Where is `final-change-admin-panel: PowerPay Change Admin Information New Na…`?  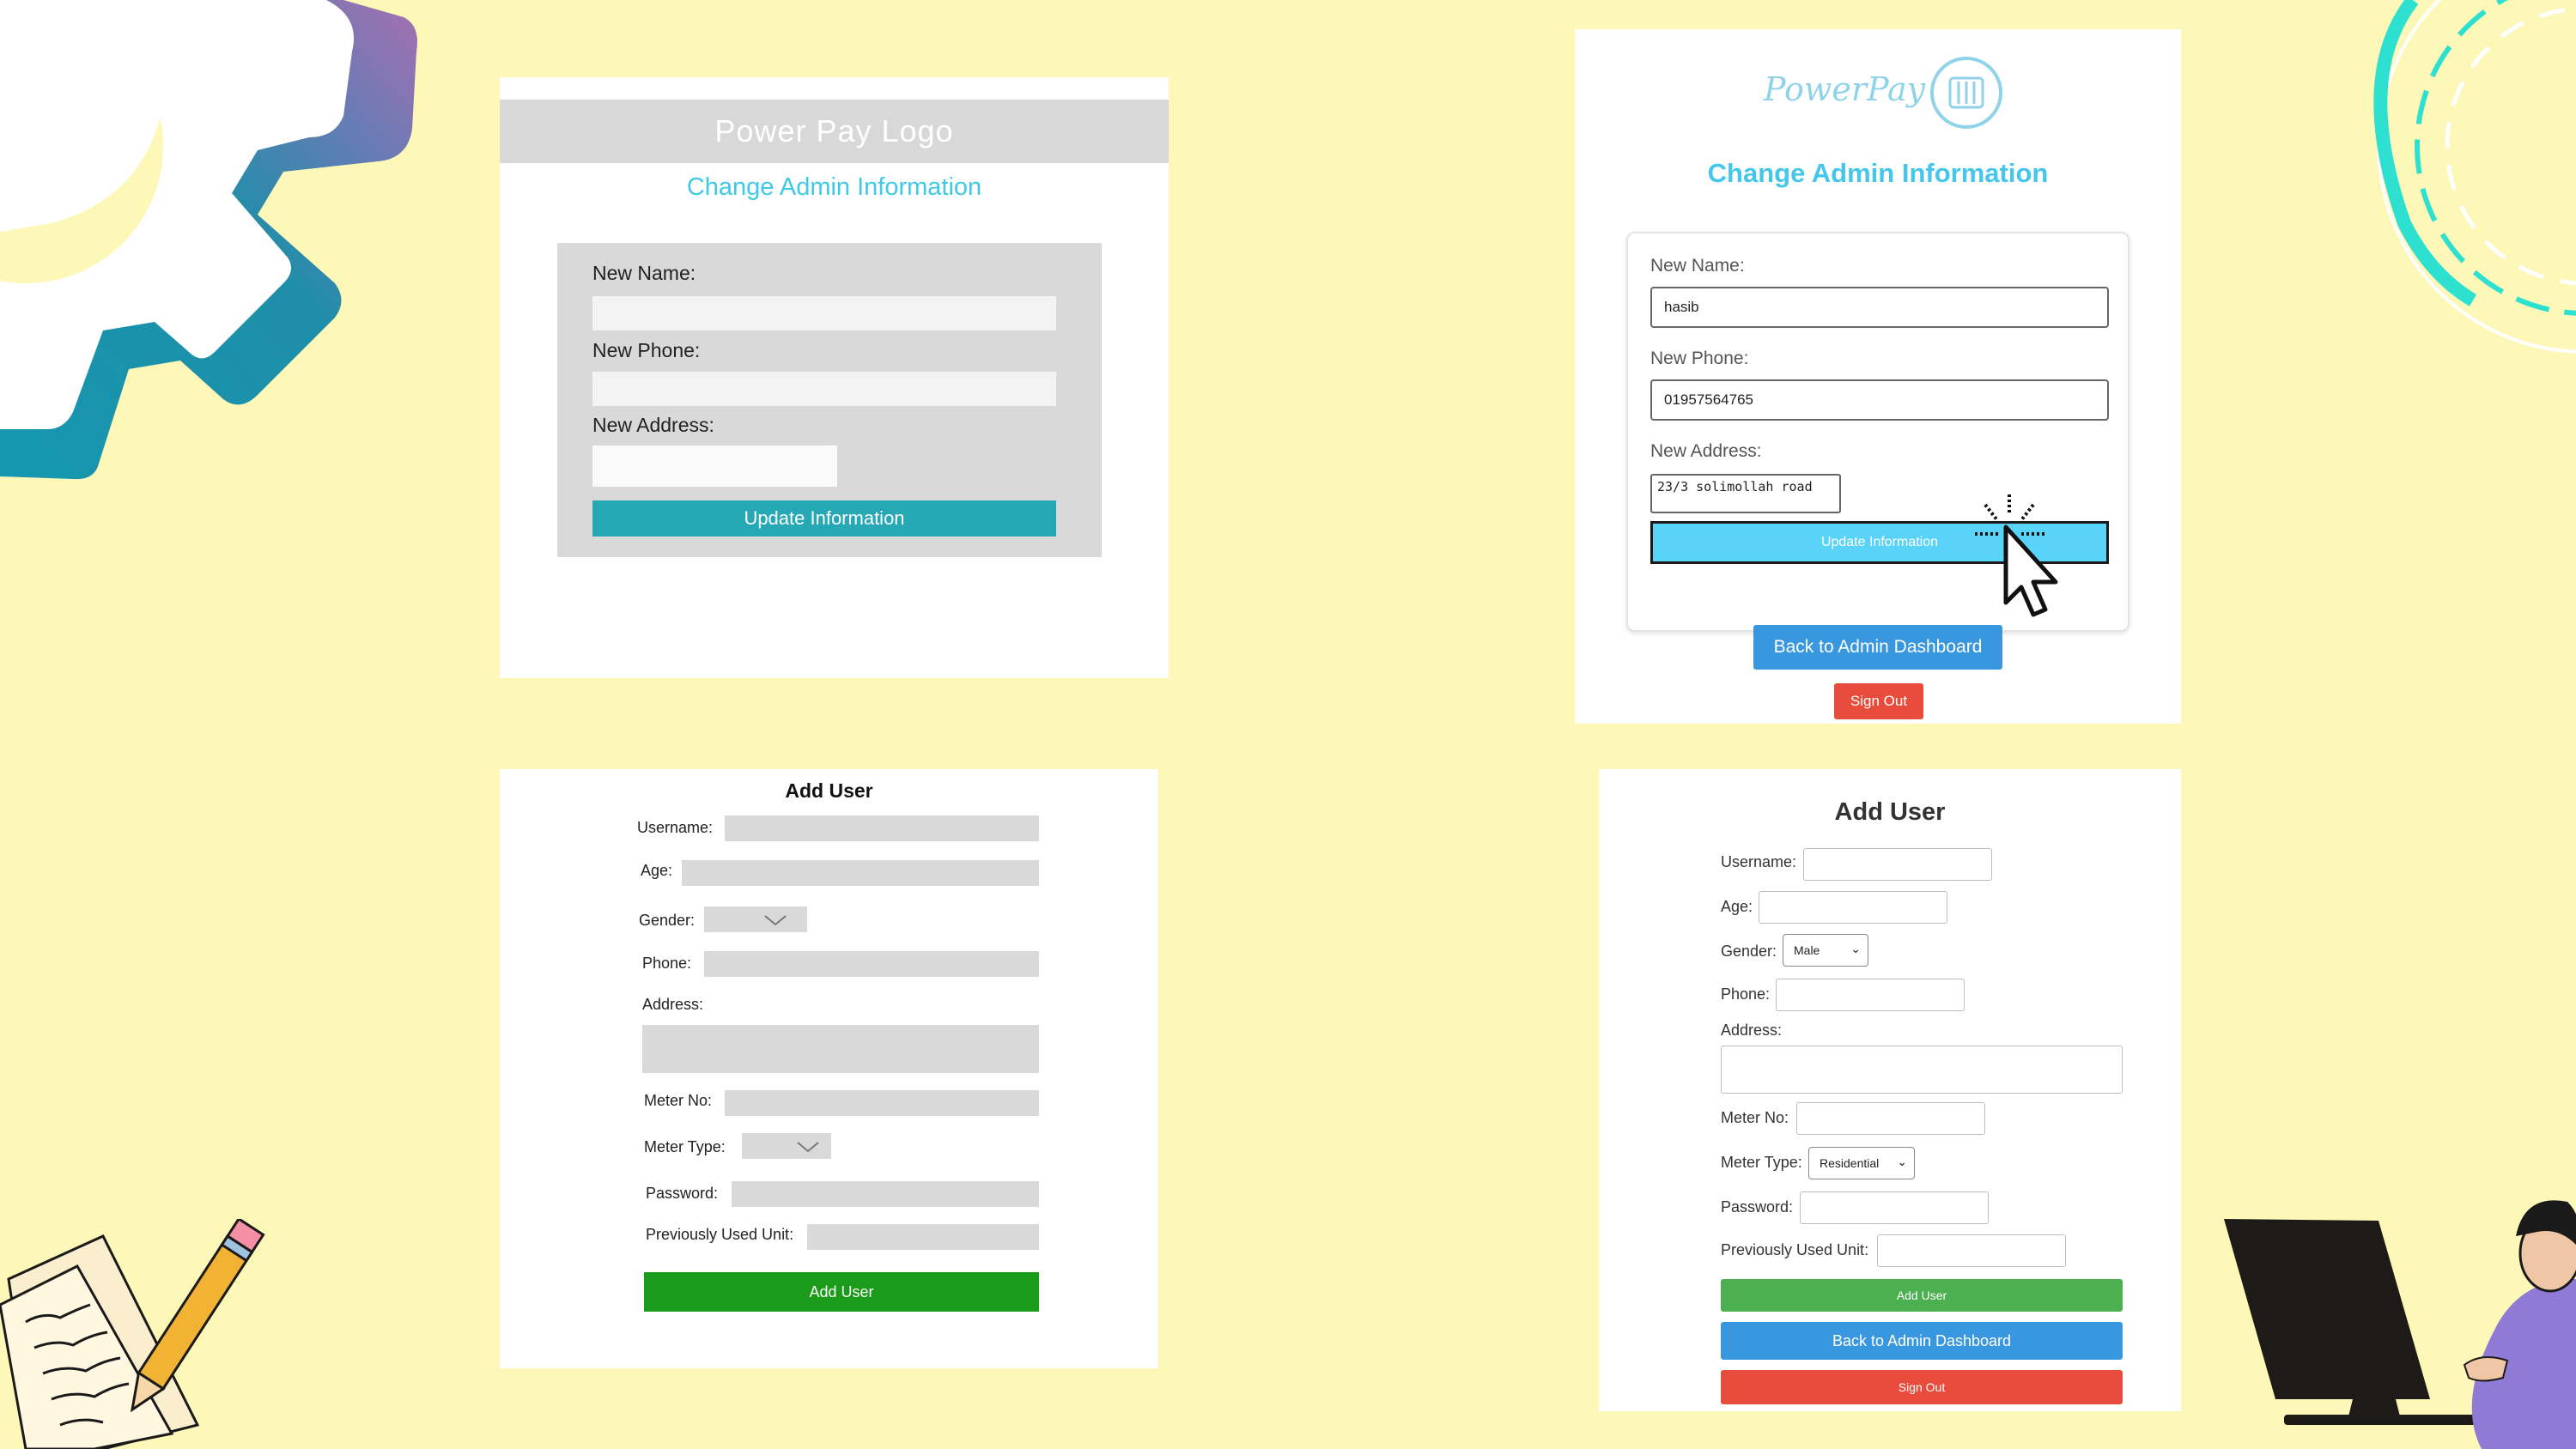
final-change-admin-panel: PowerPay Change Admin Information New Na… is located at coordinates (1878, 376).